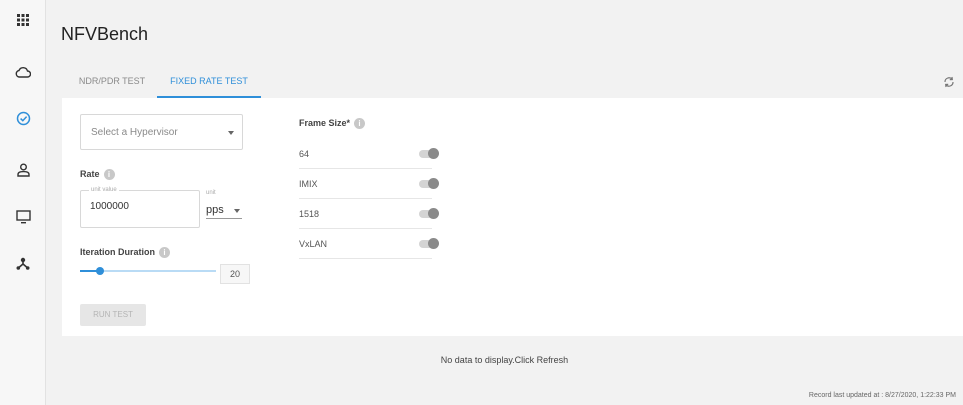 The width and height of the screenshot is (963, 405). What do you see at coordinates (118, 252) in the screenshot?
I see `iteration-duration-label: Iteration Duration` at bounding box center [118, 252].